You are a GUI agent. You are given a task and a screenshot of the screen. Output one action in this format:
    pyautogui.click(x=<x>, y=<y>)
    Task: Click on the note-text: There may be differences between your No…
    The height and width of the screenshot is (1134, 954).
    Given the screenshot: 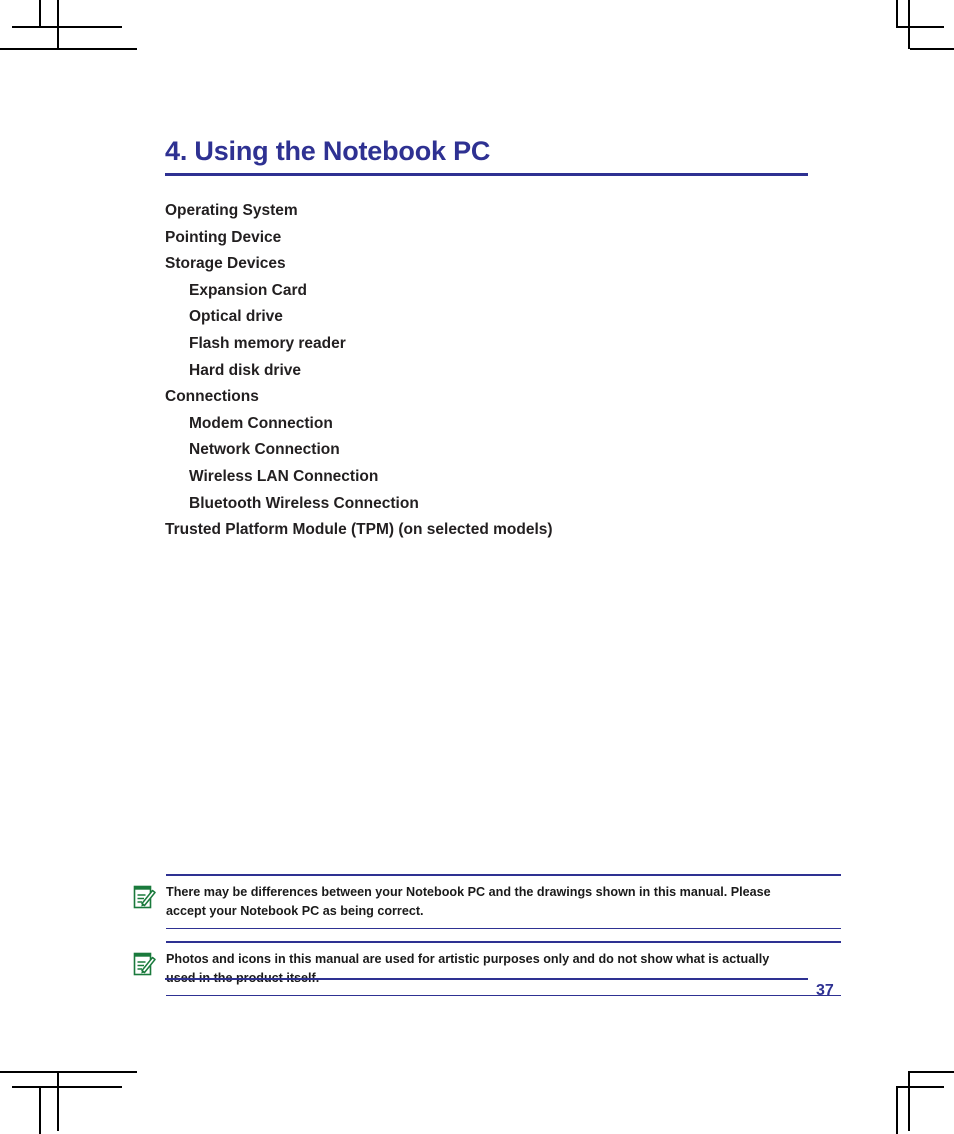 What is the action you would take?
    pyautogui.click(x=468, y=901)
    